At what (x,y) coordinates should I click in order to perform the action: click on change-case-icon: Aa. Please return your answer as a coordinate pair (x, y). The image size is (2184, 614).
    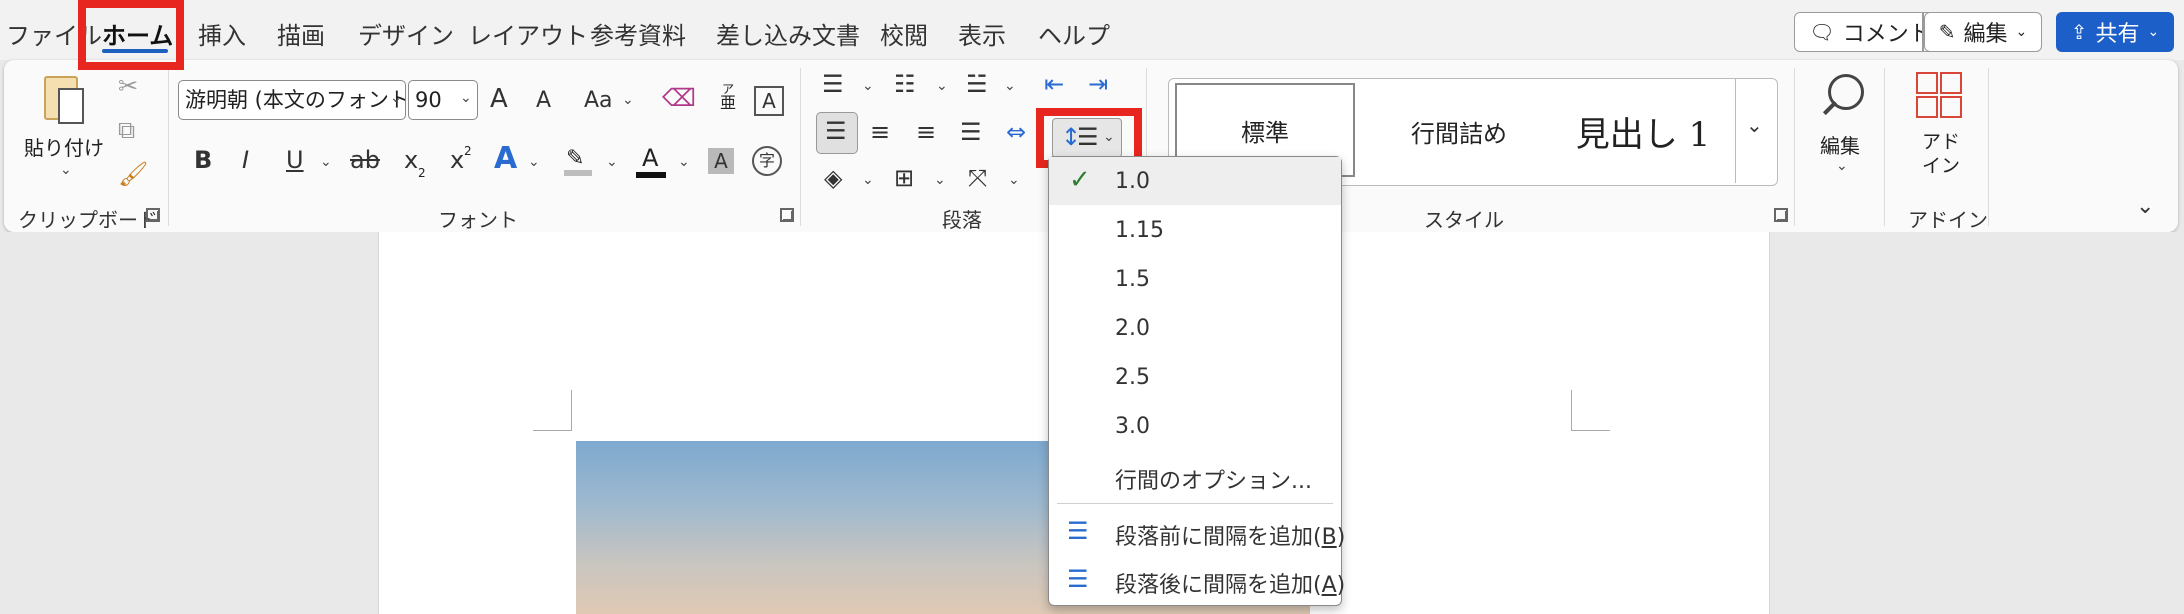
    Looking at the image, I should click on (598, 101).